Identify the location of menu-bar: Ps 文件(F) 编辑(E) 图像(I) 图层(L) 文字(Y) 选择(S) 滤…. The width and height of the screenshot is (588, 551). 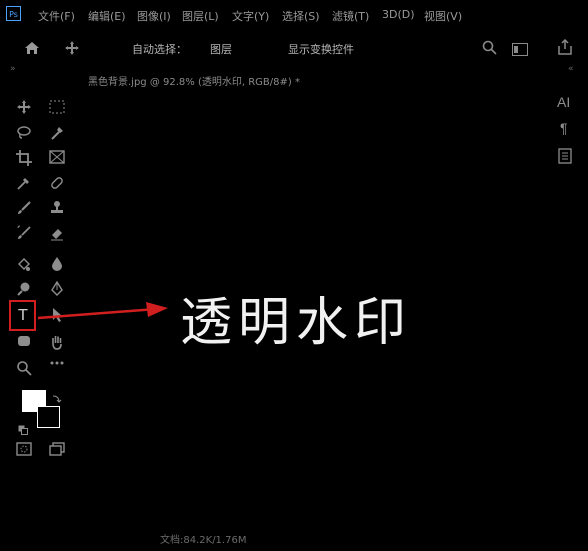
(294, 15).